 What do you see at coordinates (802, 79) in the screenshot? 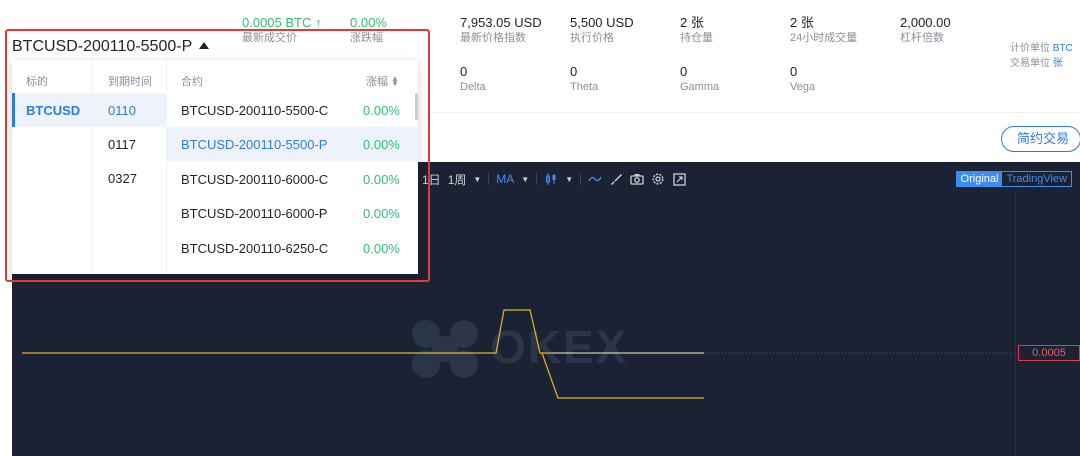
I see `vega-stat: 0 Vega` at bounding box center [802, 79].